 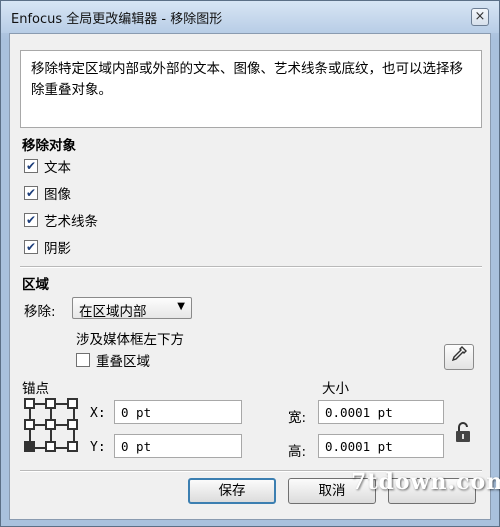 I want to click on anchor-bottom-left, so click(x=29, y=446).